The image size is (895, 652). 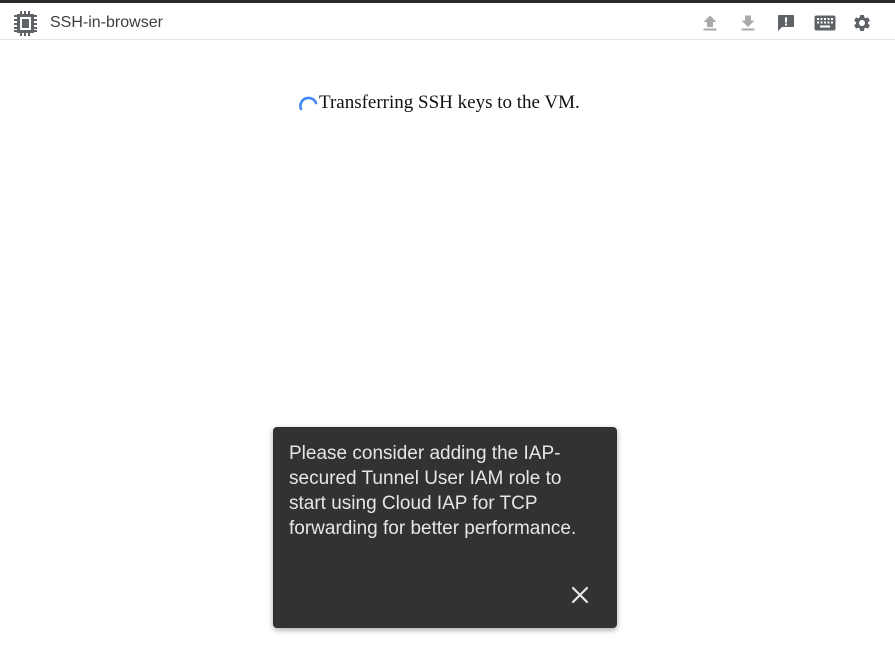 What do you see at coordinates (308, 103) in the screenshot?
I see `loading-spinner-icon` at bounding box center [308, 103].